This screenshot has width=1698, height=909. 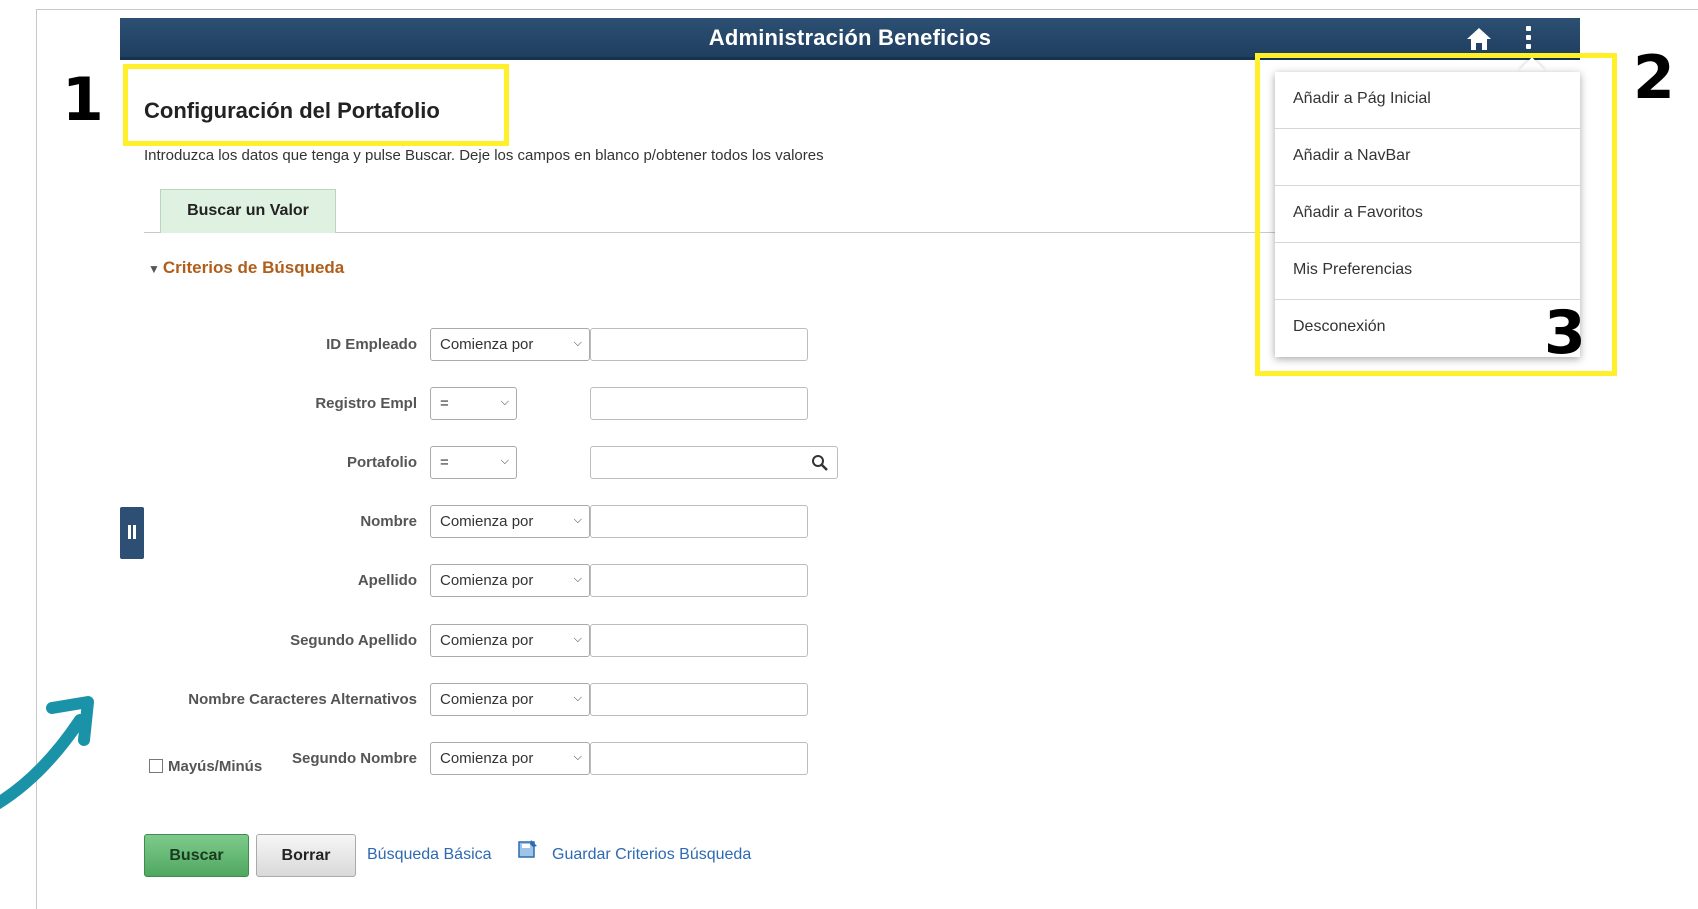 I want to click on criteria-row-nombre: Nombre Comienza por ⌵, so click(x=450, y=522).